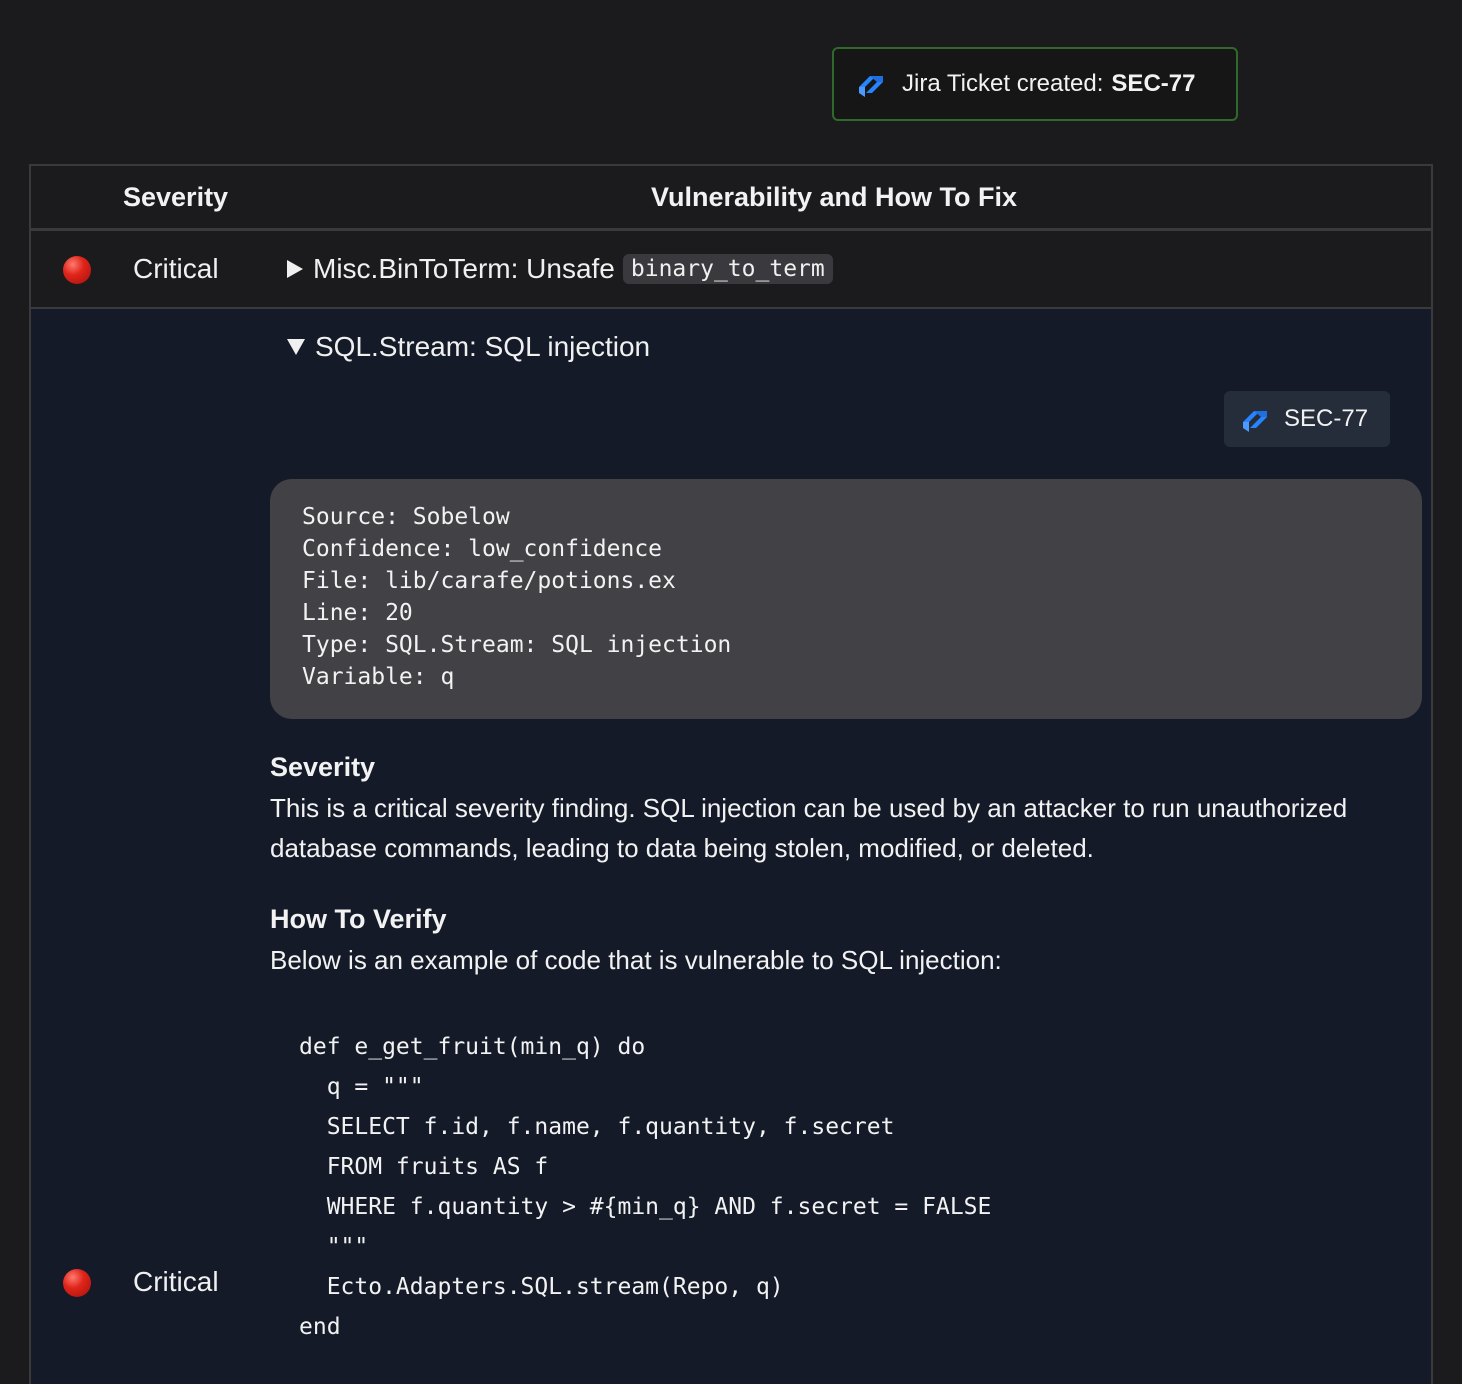 The height and width of the screenshot is (1384, 1462). I want to click on triangle-down-icon, so click(296, 347).